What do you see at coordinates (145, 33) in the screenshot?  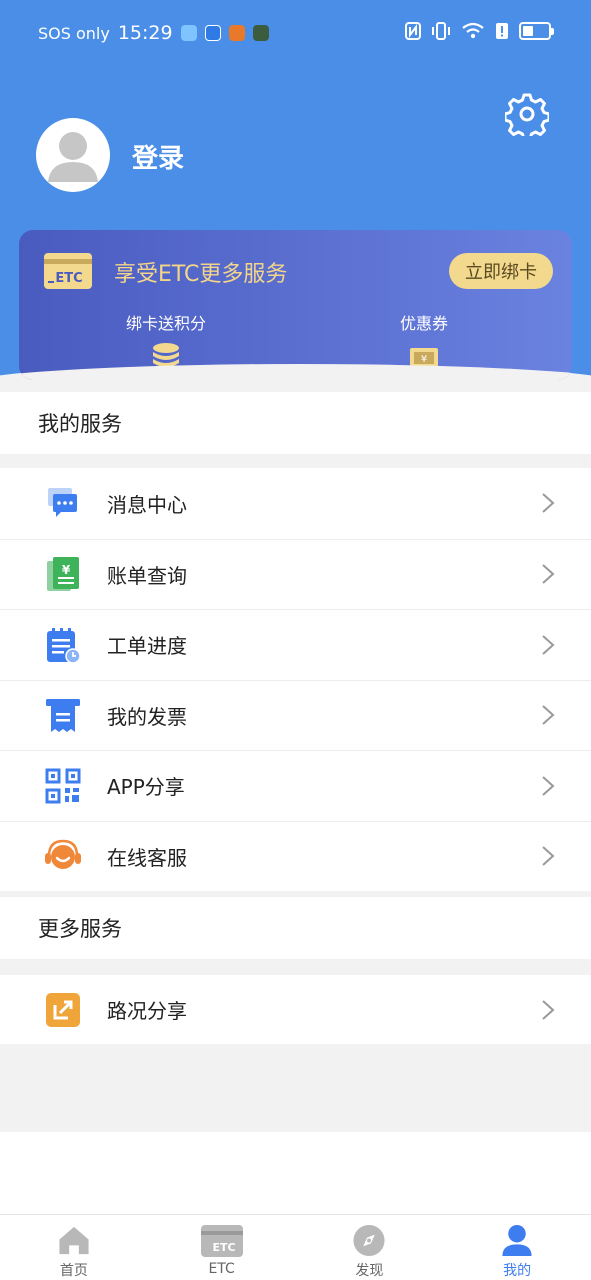 I see `clock: 15:29` at bounding box center [145, 33].